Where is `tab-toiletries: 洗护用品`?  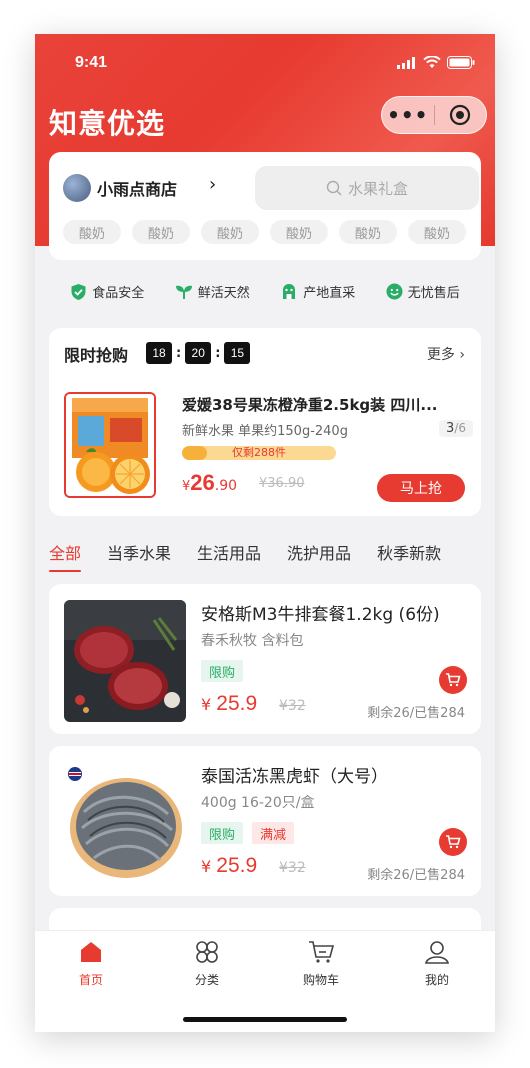
tab-toiletries: 洗护用品 is located at coordinates (319, 552).